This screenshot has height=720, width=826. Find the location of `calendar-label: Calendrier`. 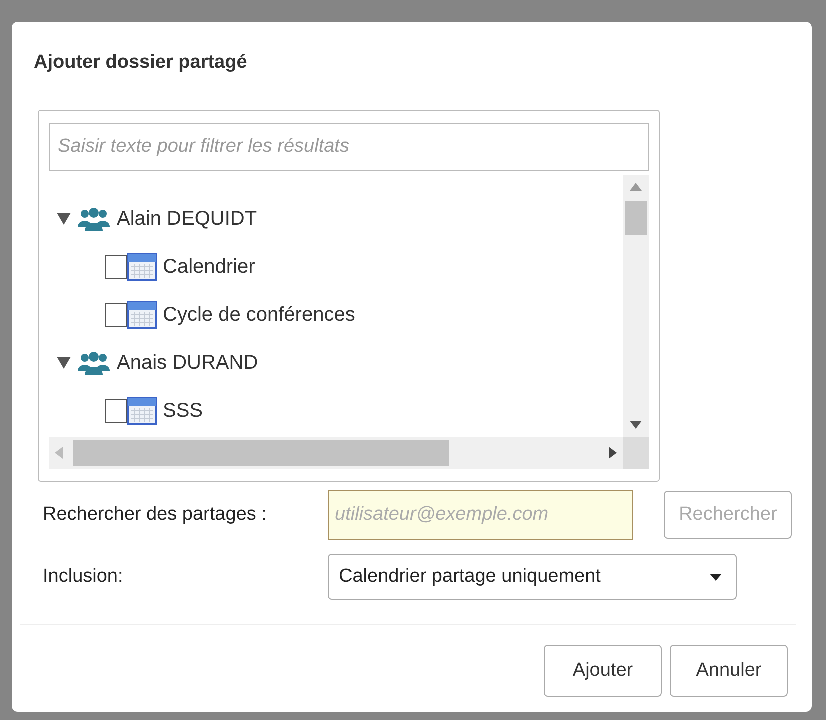

calendar-label: Calendrier is located at coordinates (209, 267).